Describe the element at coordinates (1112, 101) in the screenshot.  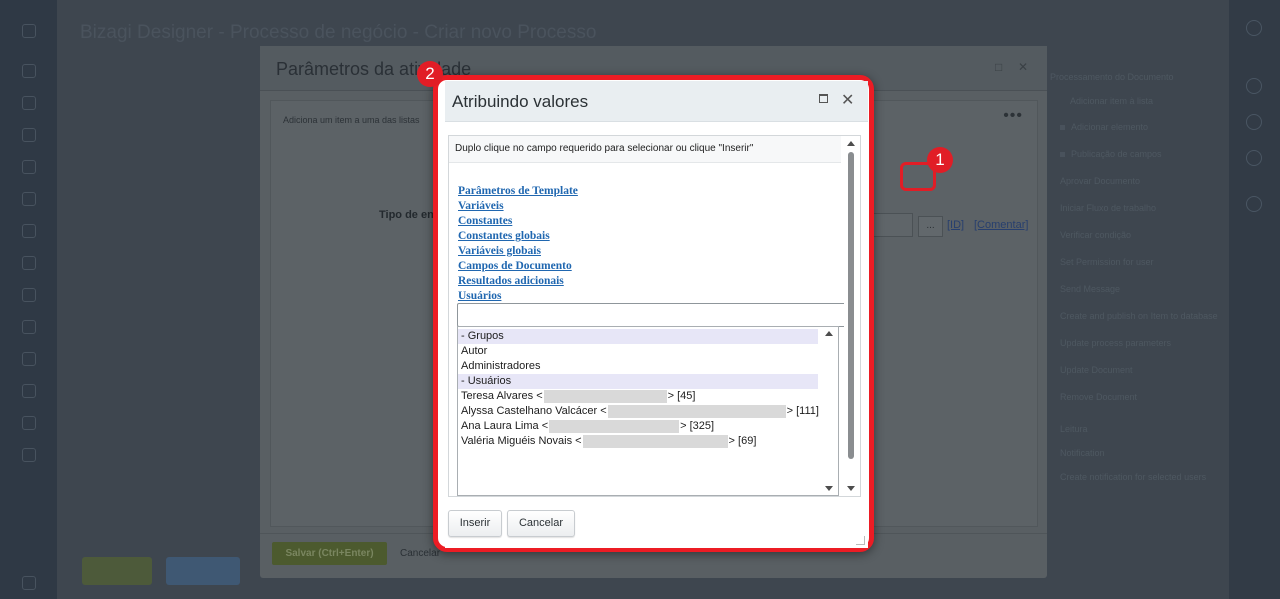
I see `right-list-item: Adicionar item à lista` at that location.